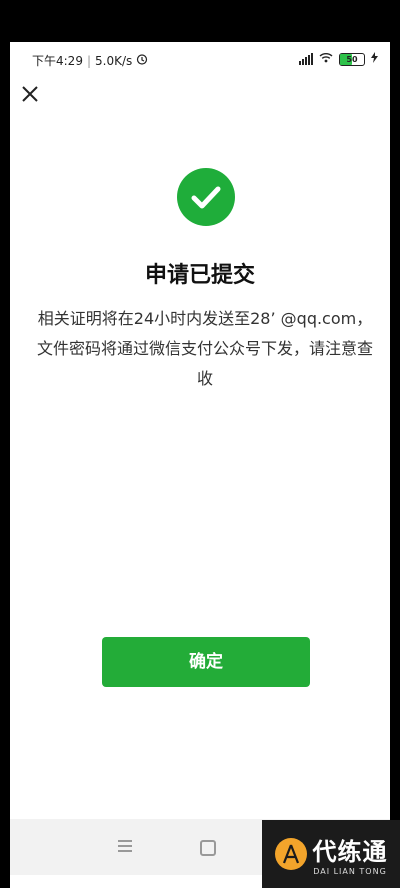 This screenshot has width=400, height=888. I want to click on watermark: 代练通 DAI LIAN TONG, so click(331, 854).